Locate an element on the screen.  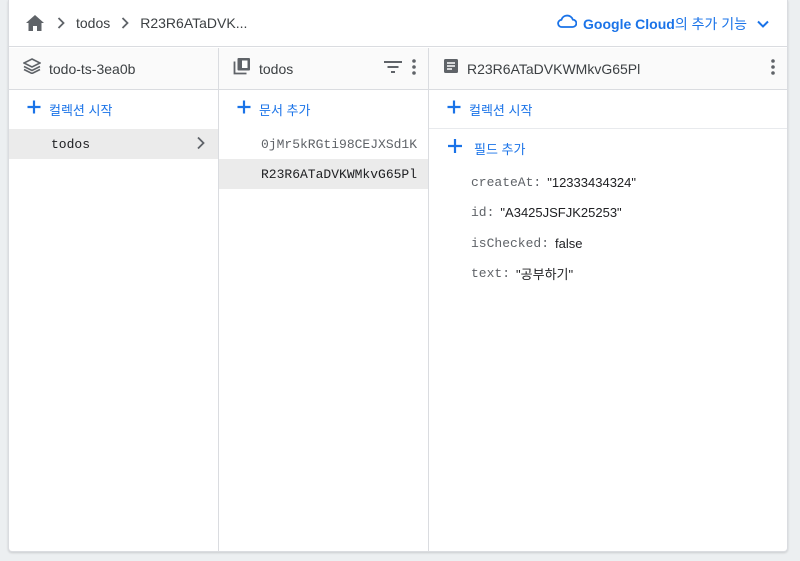
start-subcollection-label: 컬렉션 시작 is located at coordinates (501, 110).